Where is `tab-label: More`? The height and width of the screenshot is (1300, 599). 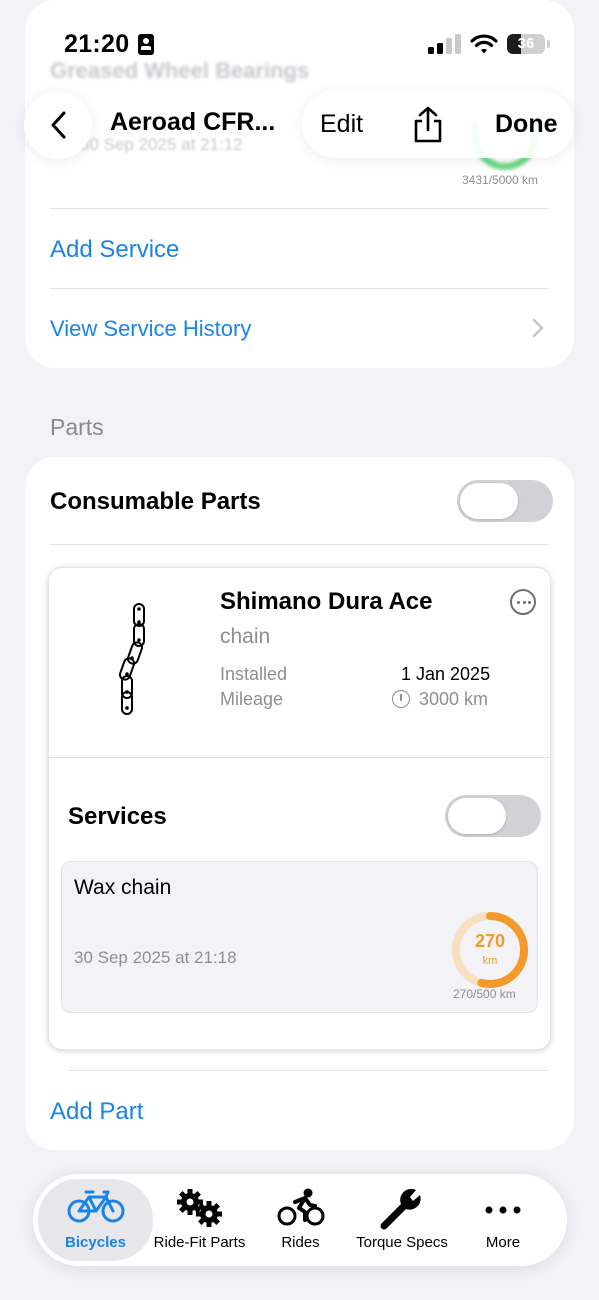
tab-label: More is located at coordinates (503, 1242).